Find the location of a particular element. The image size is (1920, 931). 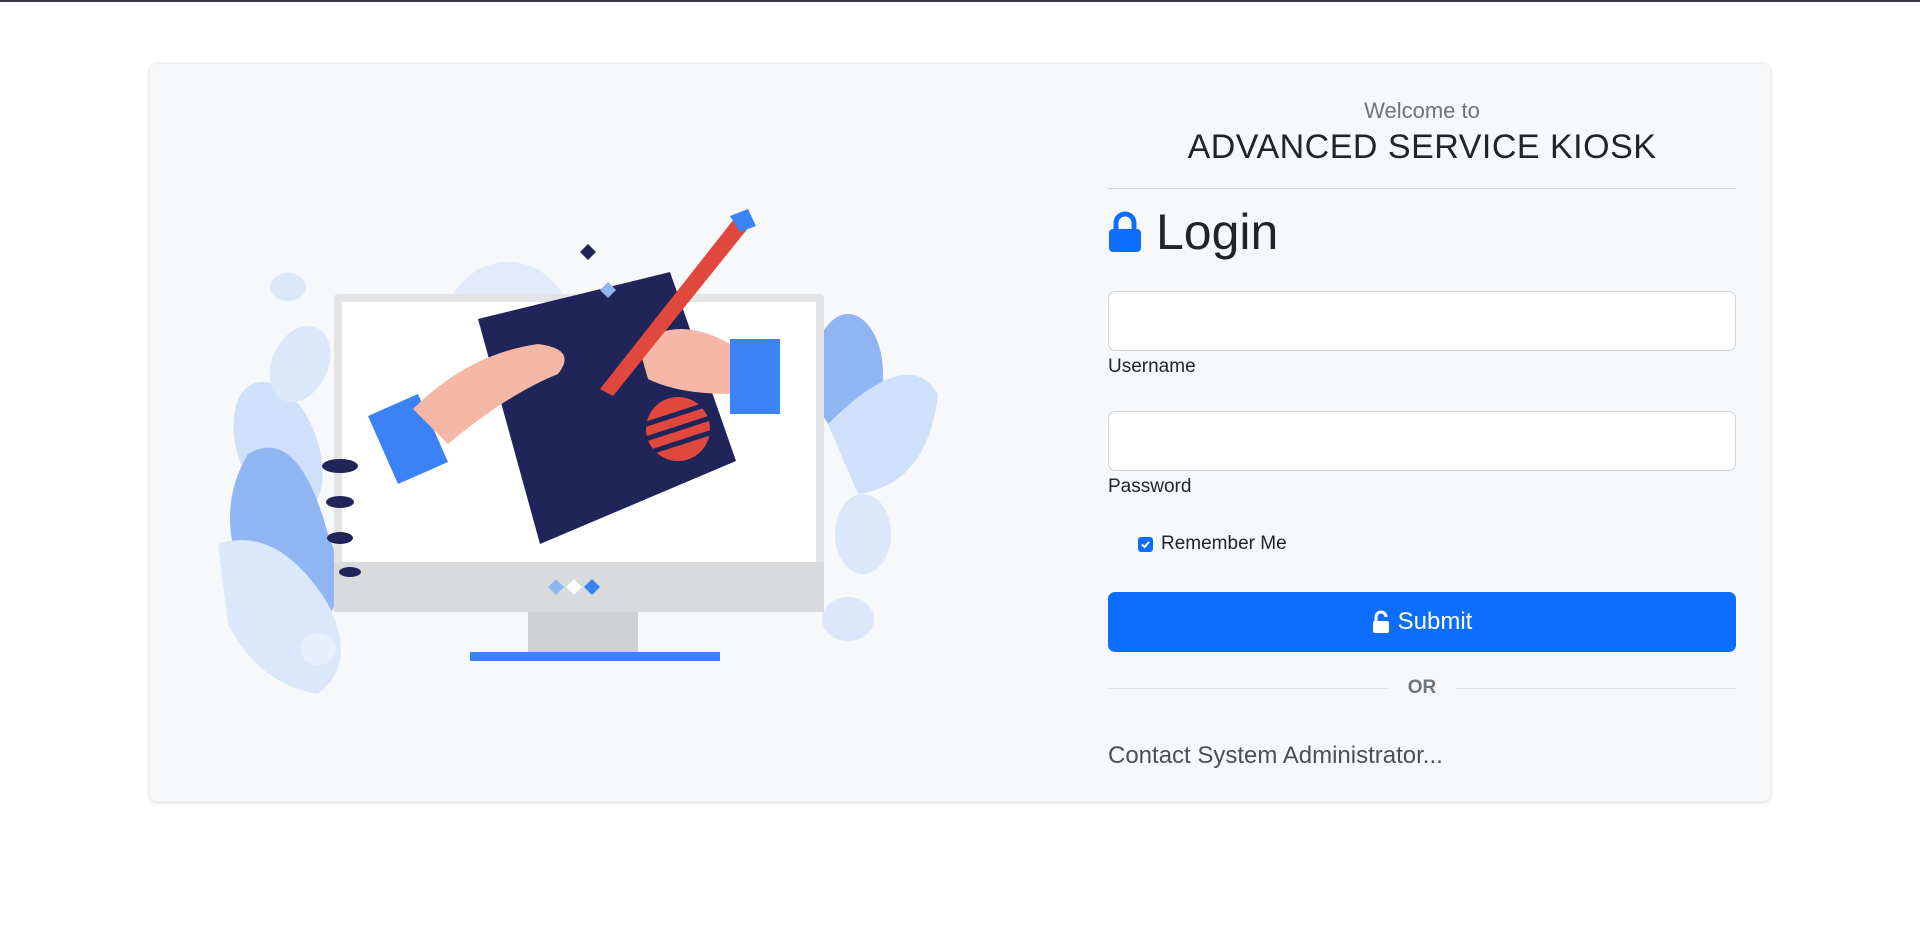

or-text: OR is located at coordinates (1422, 687).